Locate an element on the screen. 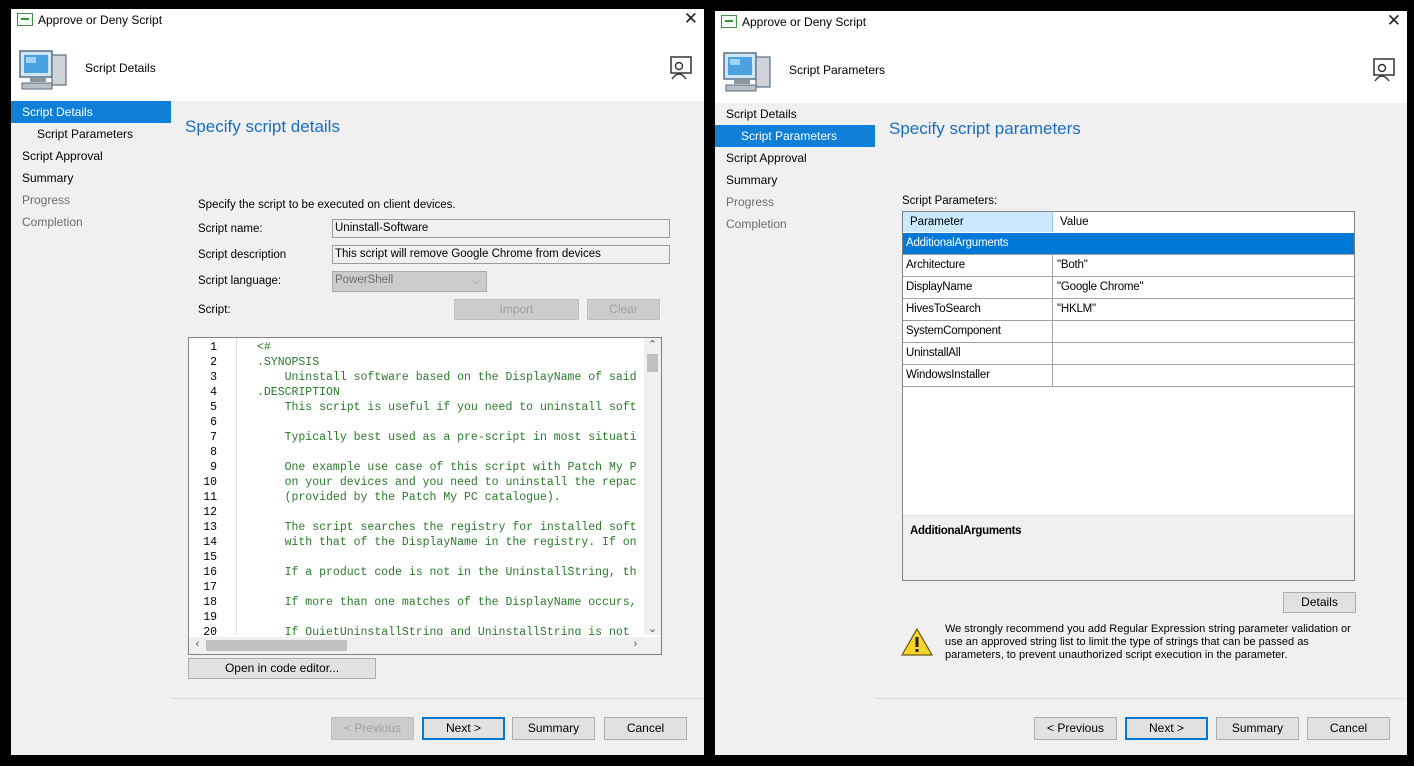 The image size is (1414, 766). vertical-scrollbar: ⌃ ⌄ is located at coordinates (652, 486).